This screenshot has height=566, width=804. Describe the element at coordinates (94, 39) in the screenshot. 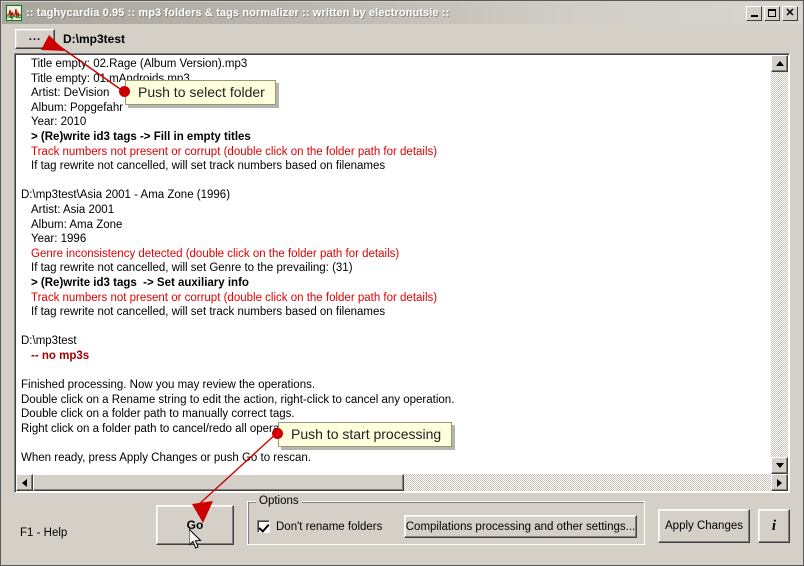

I see `selected-folder-path: D:\mp3test` at that location.